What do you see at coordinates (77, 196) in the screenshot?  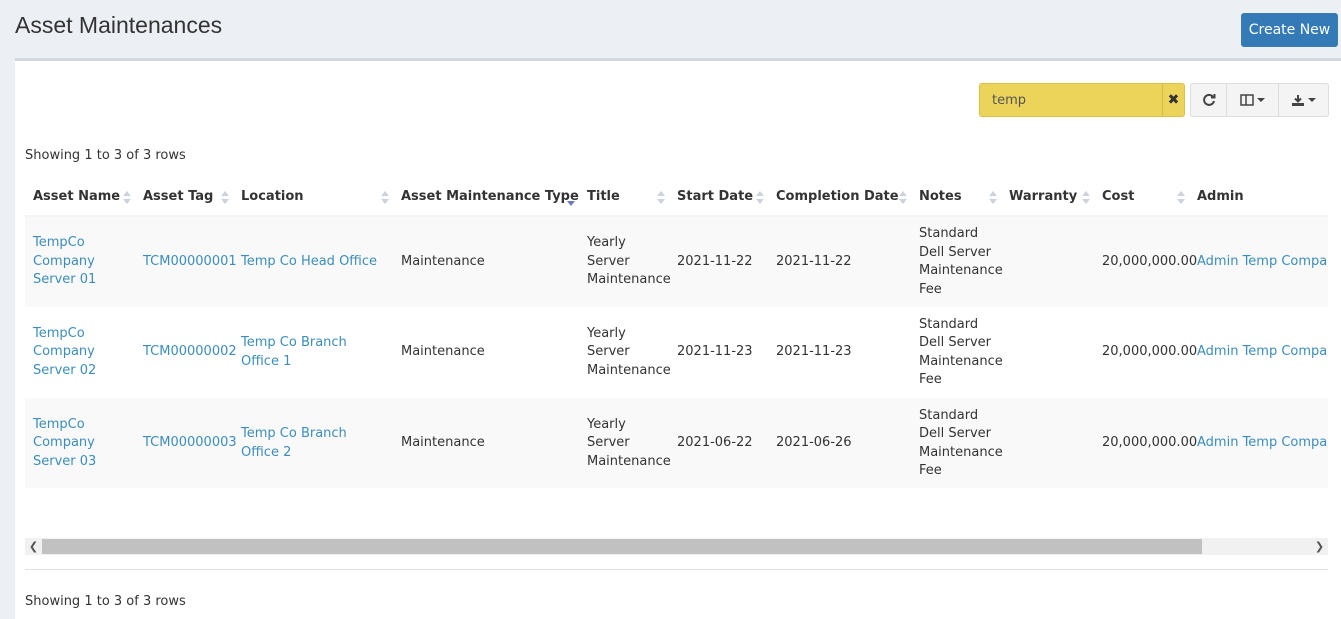 I see `column-header-label: Asset Name` at bounding box center [77, 196].